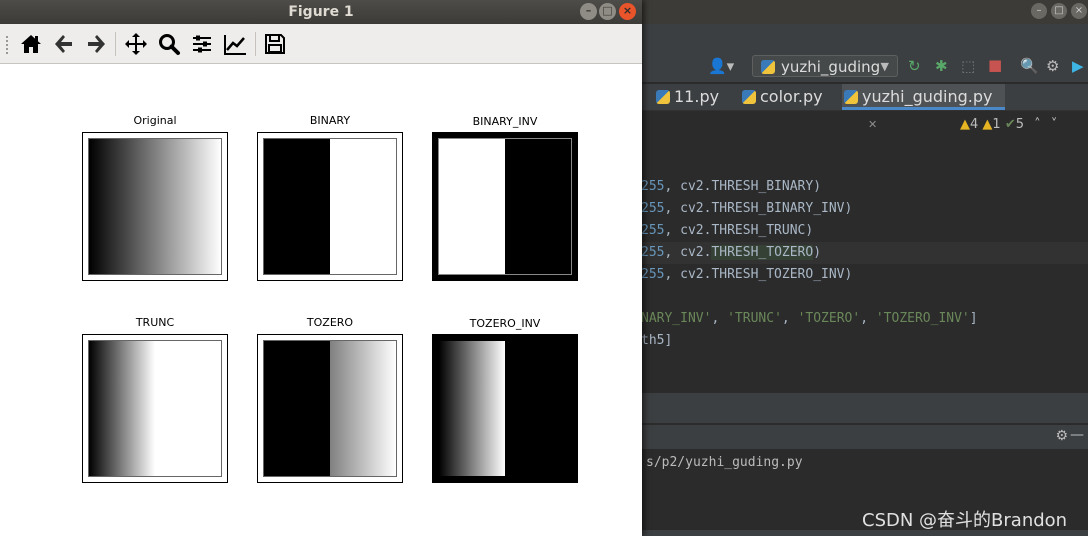 Image resolution: width=1088 pixels, height=536 pixels. What do you see at coordinates (791, 96) in the screenshot?
I see `tab-label: color.py` at bounding box center [791, 96].